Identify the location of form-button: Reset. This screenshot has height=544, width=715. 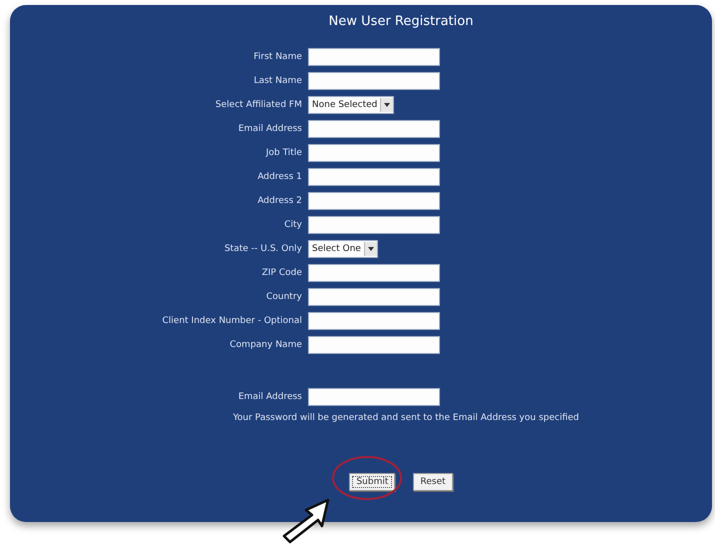
(433, 482).